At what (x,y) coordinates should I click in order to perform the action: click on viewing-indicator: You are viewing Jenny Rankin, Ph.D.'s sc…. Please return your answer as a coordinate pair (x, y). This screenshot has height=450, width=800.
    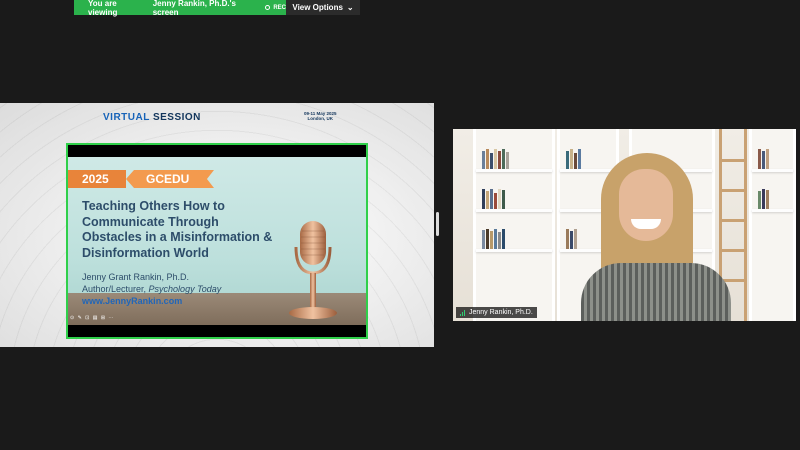
    Looking at the image, I should click on (180, 8).